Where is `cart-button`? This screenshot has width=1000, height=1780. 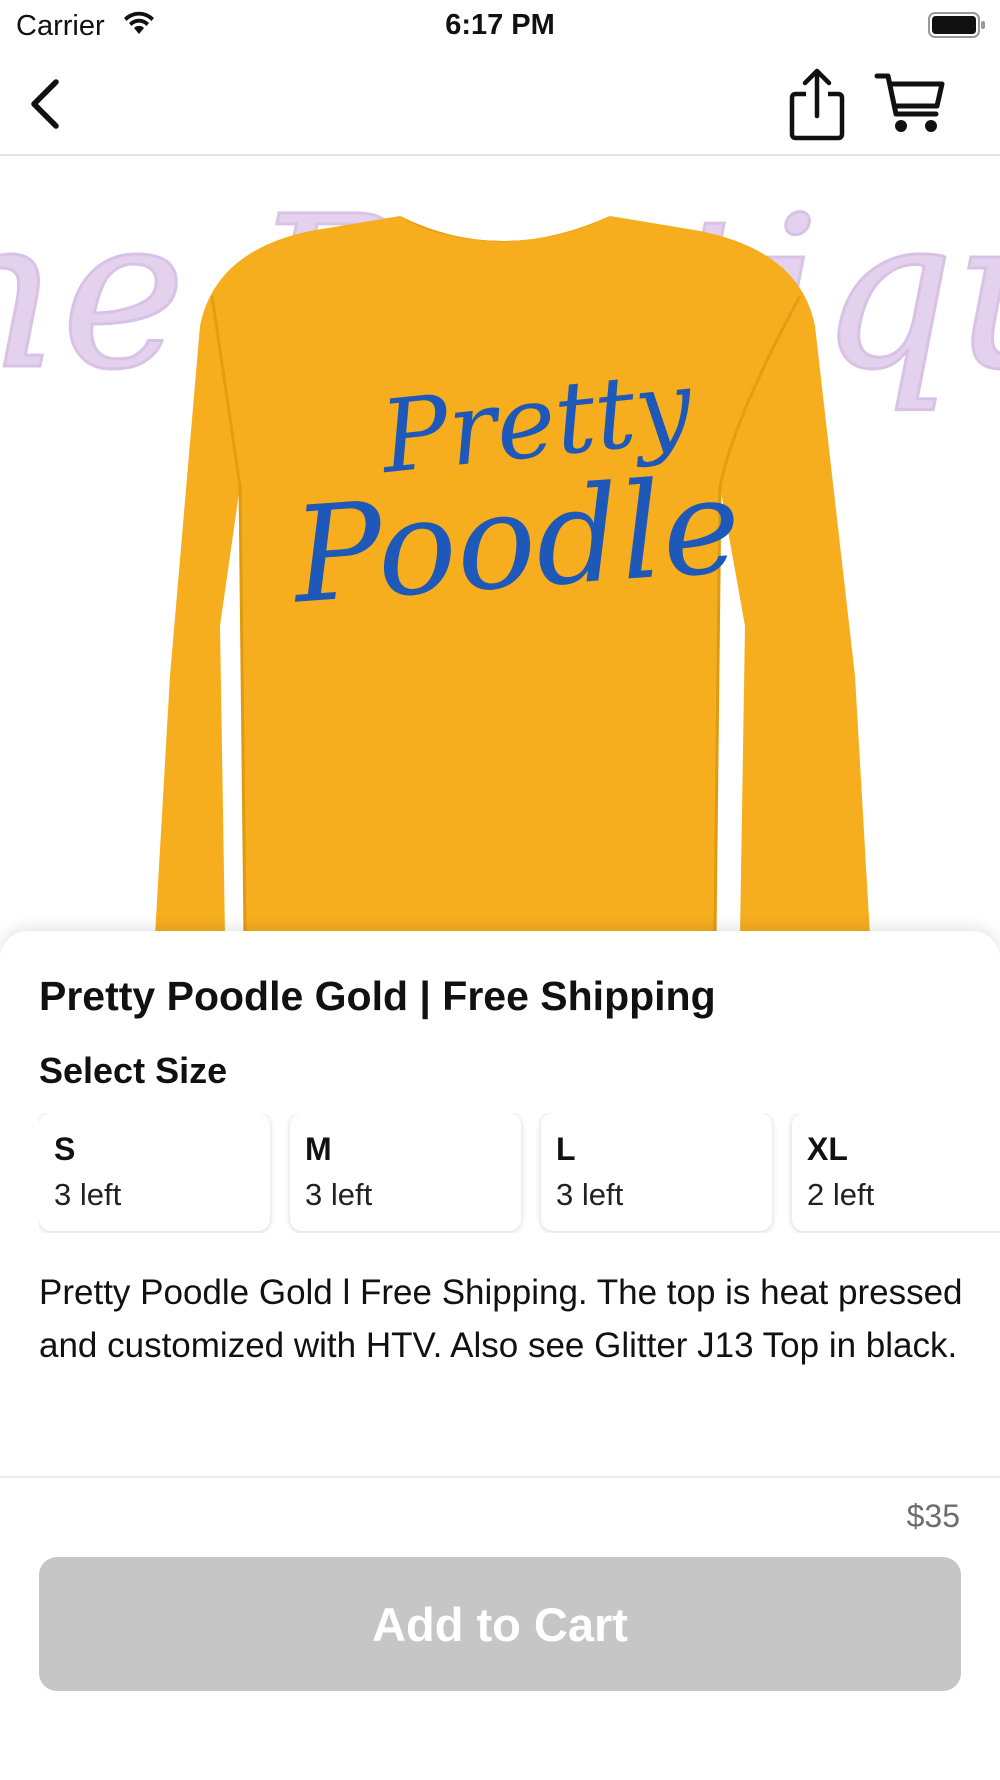 cart-button is located at coordinates (910, 103).